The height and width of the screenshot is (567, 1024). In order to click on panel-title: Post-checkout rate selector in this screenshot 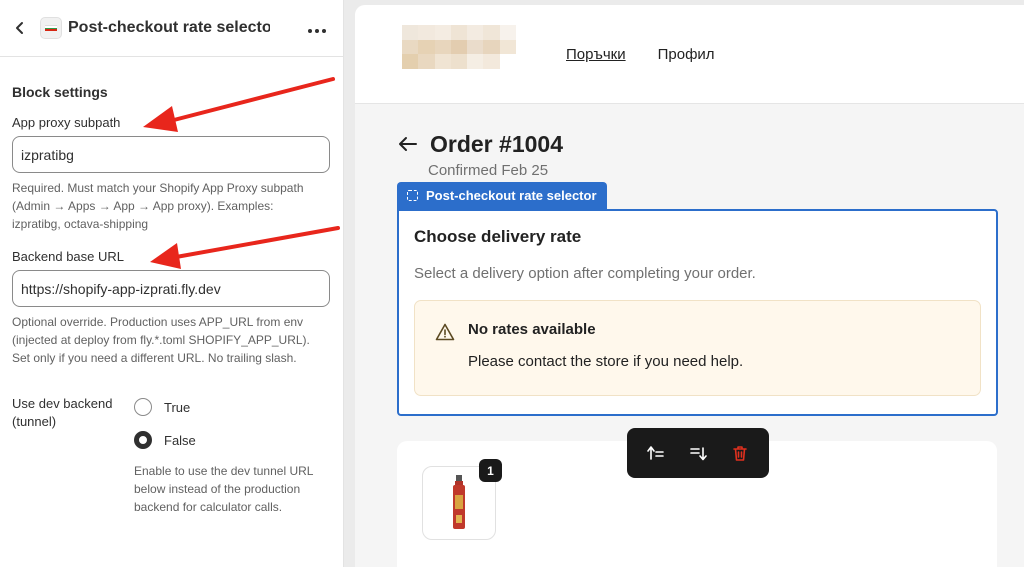, I will do `click(169, 27)`.